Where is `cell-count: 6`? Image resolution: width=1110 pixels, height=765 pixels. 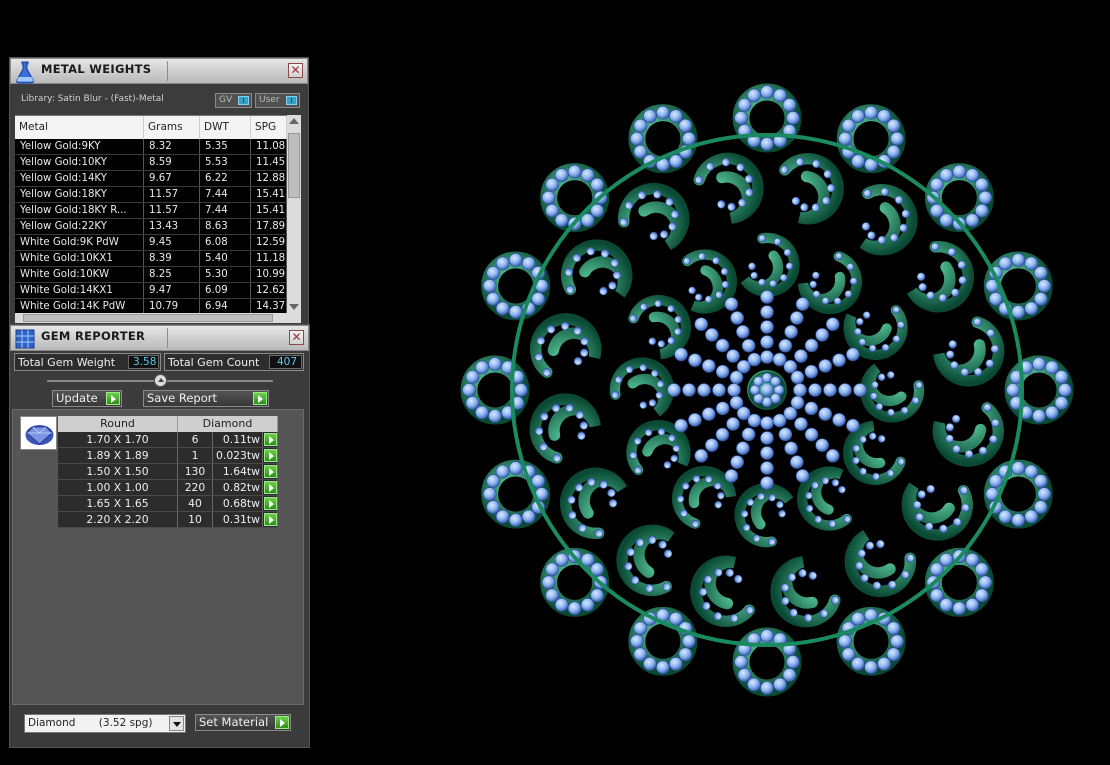
cell-count: 6 is located at coordinates (195, 439).